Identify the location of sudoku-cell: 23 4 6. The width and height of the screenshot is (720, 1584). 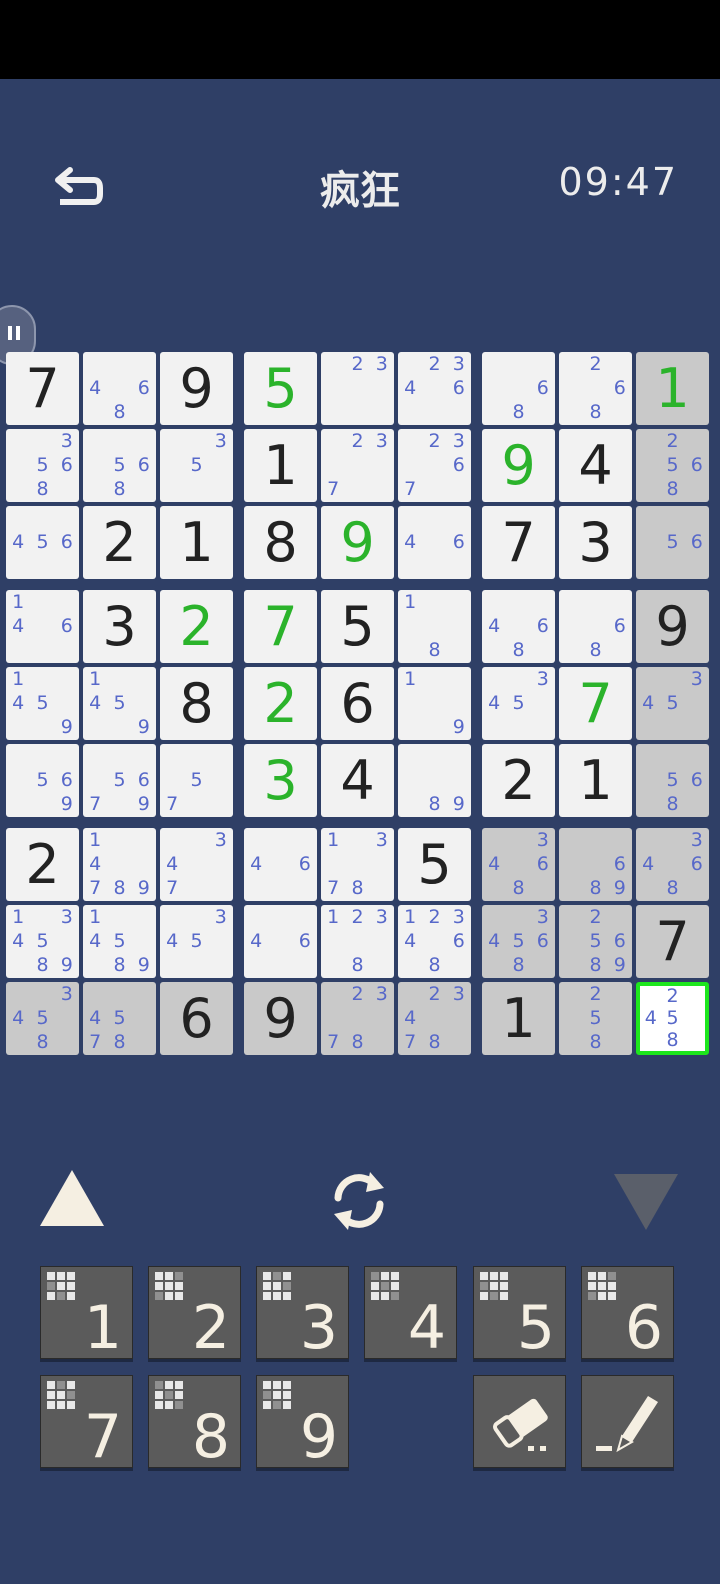
(434, 388).